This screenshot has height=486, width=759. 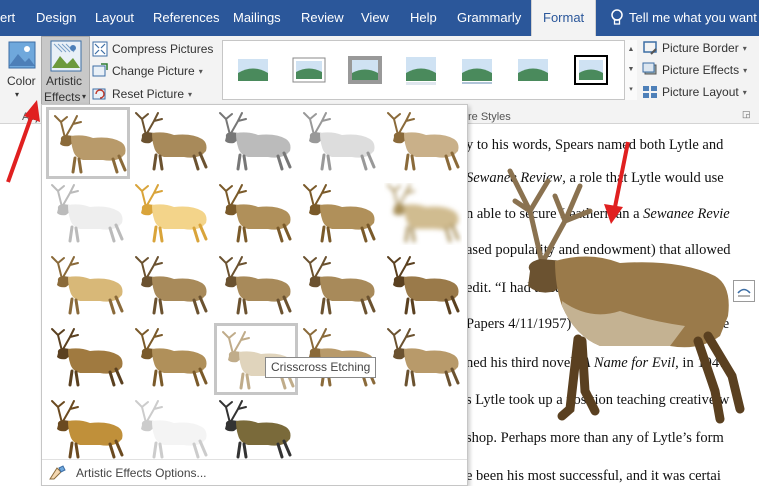 What do you see at coordinates (631, 50) in the screenshot?
I see `chevron-up-icon: ▲` at bounding box center [631, 50].